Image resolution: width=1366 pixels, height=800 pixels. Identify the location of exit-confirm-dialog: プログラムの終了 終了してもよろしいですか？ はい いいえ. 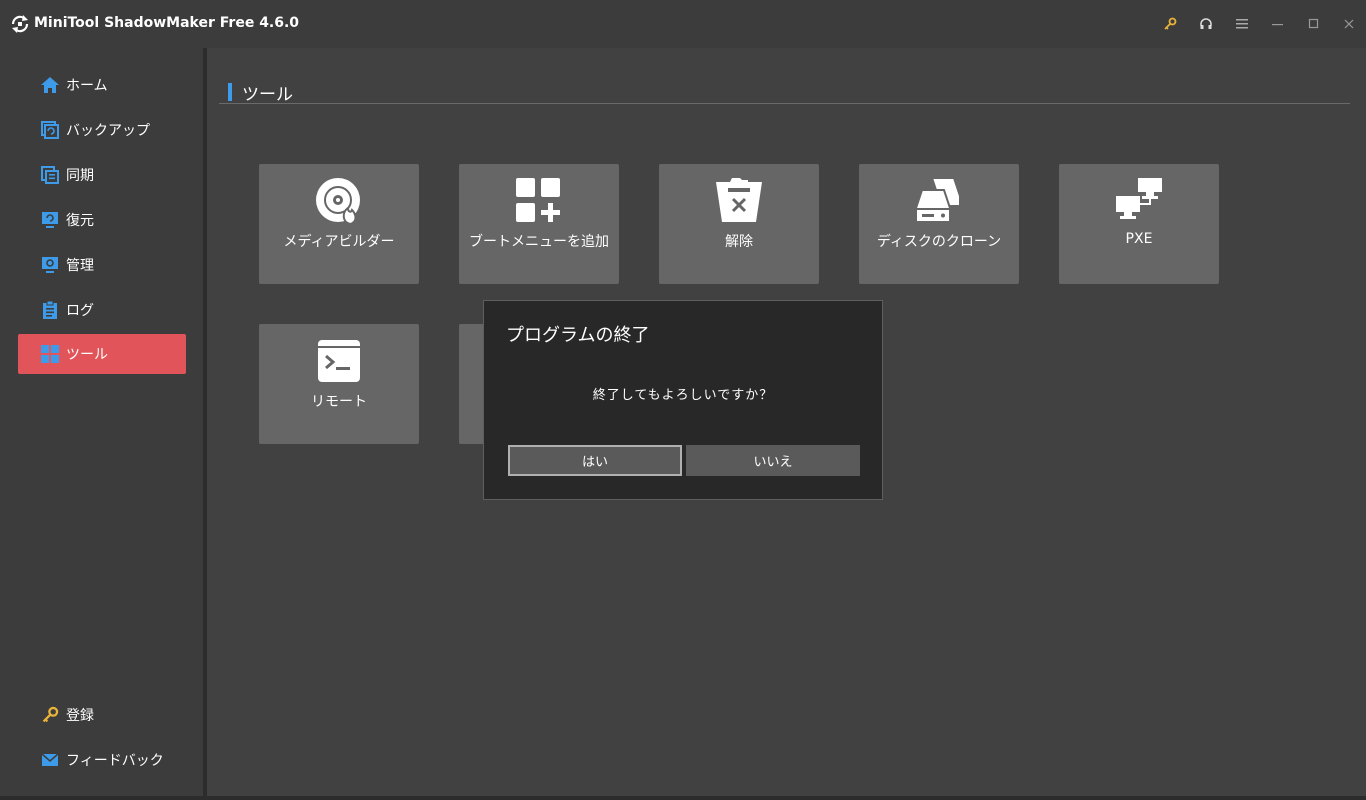
(683, 400).